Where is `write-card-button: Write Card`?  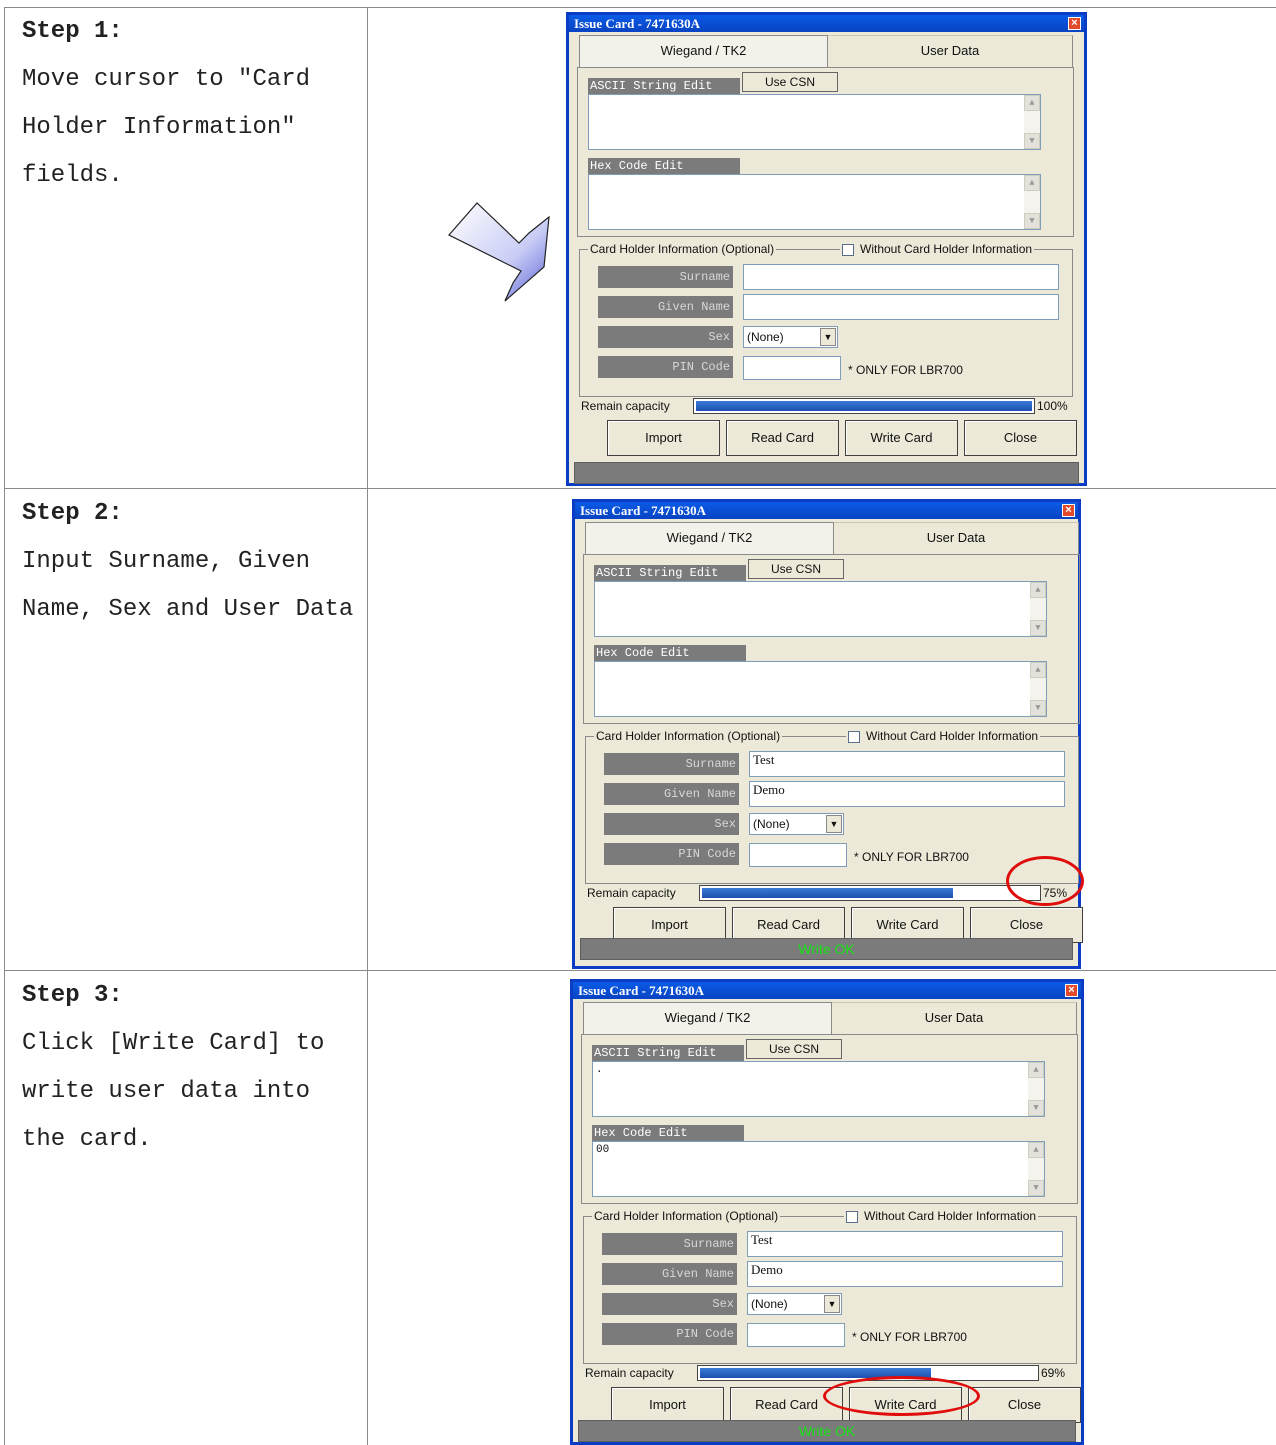
write-card-button: Write Card is located at coordinates (901, 438).